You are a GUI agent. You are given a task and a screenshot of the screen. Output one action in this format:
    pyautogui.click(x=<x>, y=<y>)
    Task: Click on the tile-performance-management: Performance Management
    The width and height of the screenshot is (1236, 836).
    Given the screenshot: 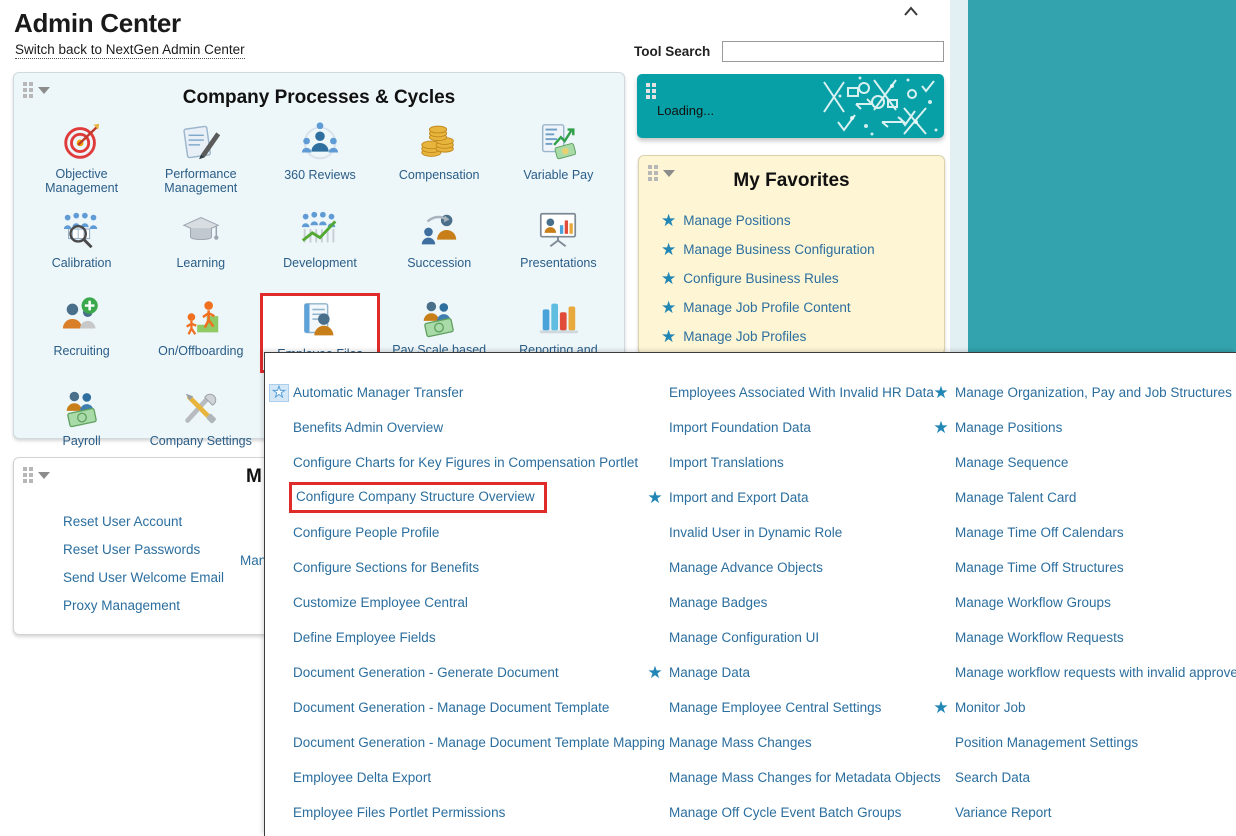 What is the action you would take?
    pyautogui.click(x=200, y=156)
    